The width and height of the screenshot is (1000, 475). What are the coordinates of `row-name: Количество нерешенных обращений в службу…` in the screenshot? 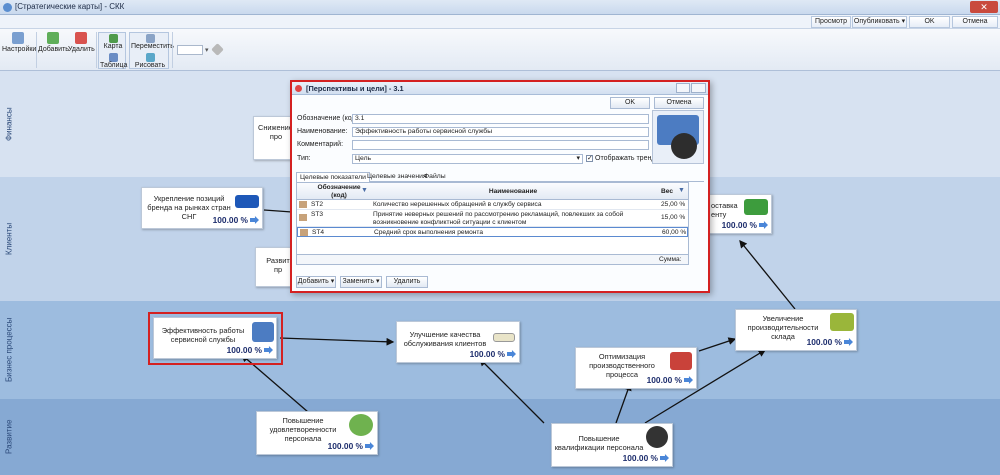 It's located at (457, 204).